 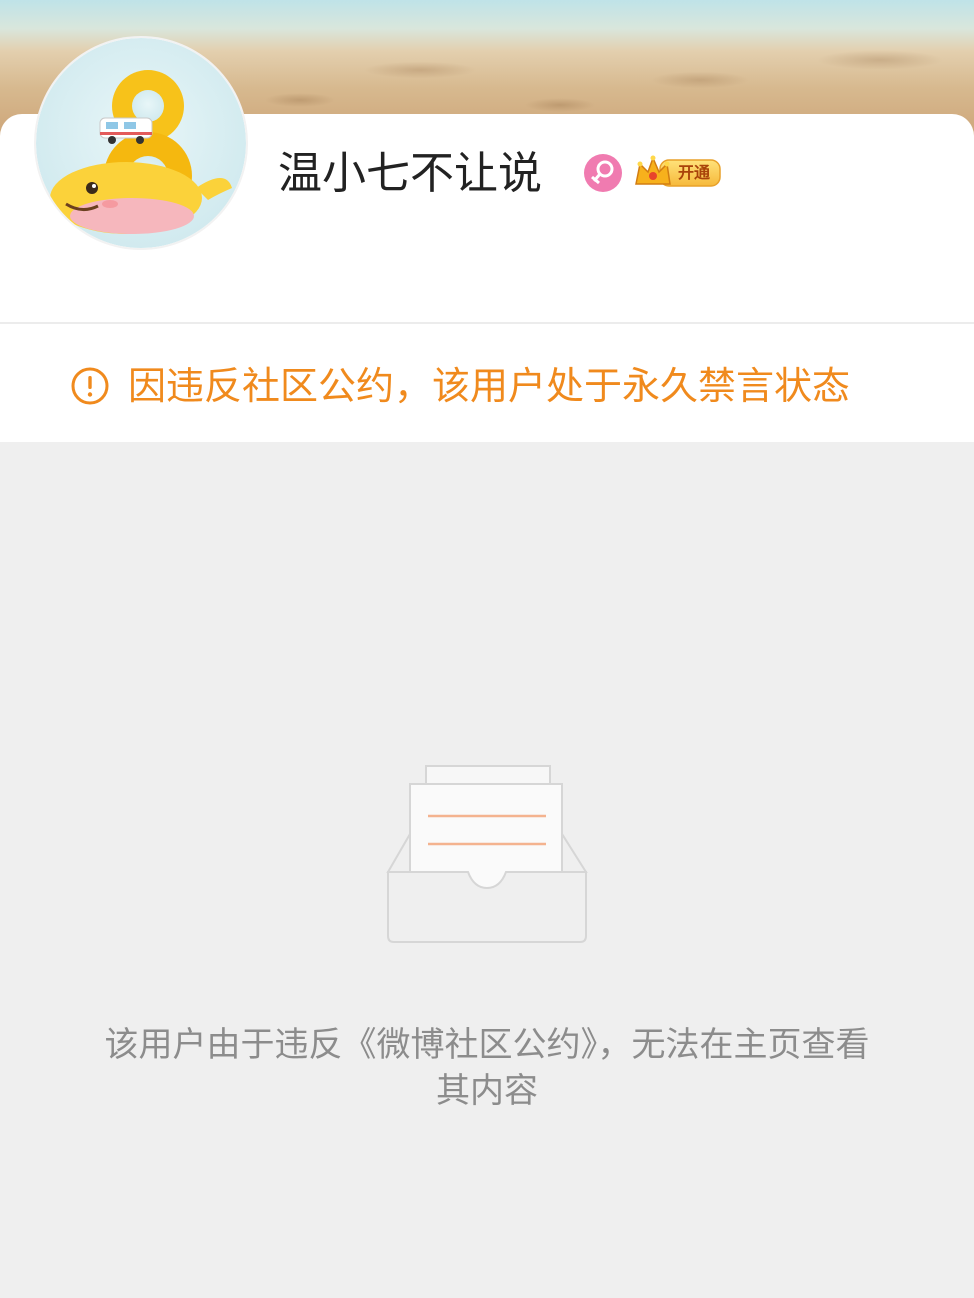 I want to click on username: 温小七不让说, so click(x=410, y=173).